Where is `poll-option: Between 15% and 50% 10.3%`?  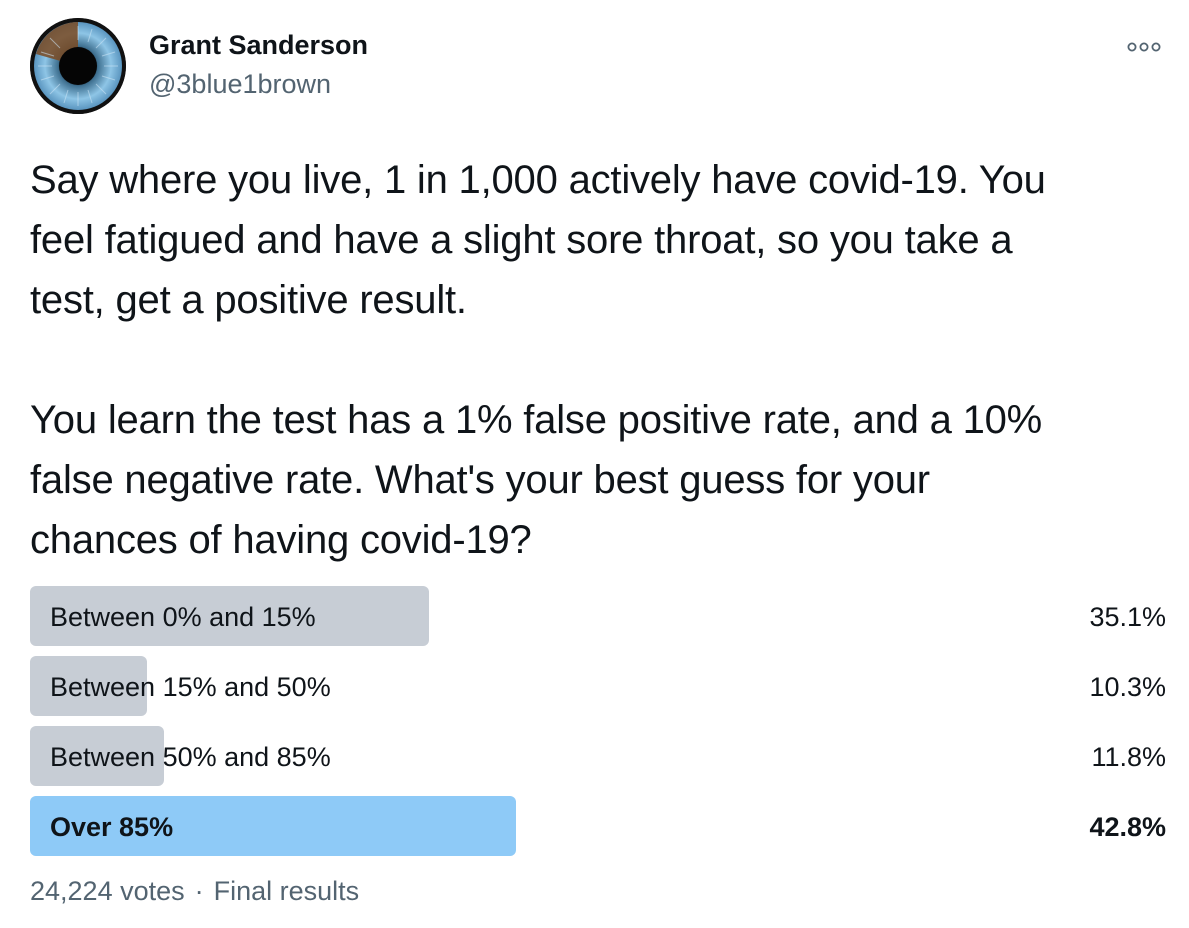
poll-option: Between 15% and 50% 10.3% is located at coordinates (598, 686).